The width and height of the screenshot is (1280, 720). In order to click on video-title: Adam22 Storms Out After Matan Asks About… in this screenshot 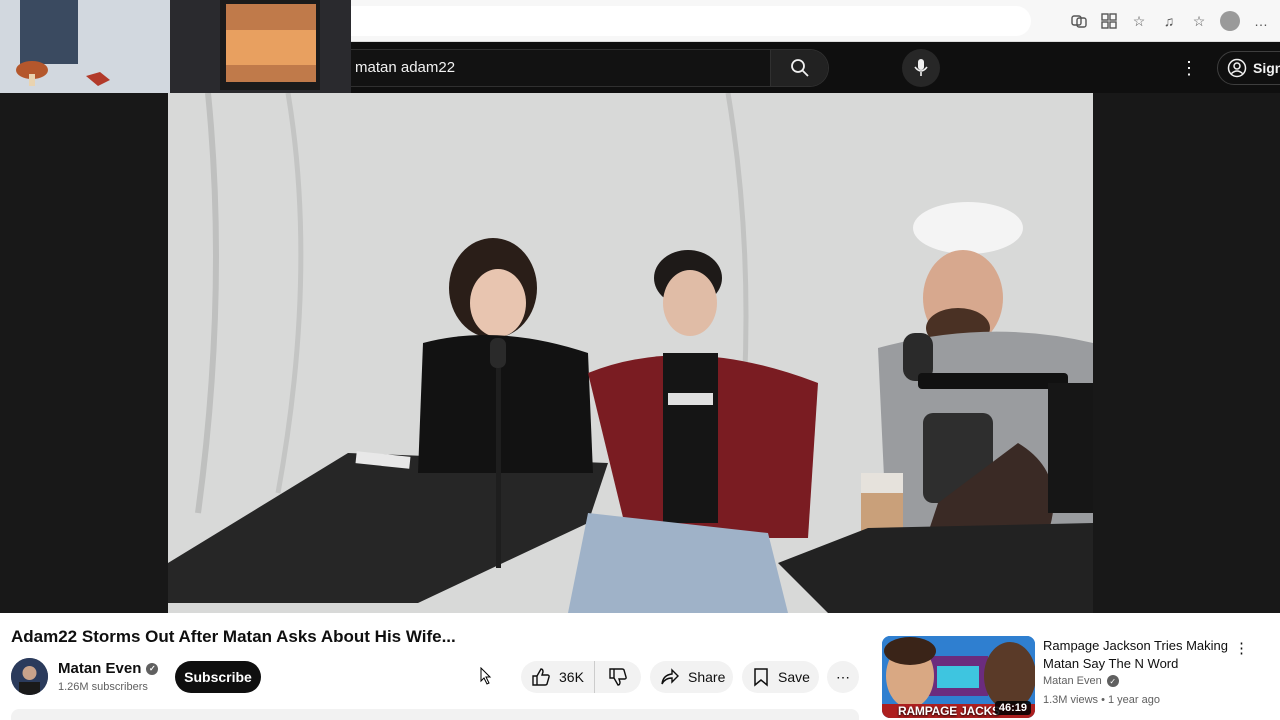, I will do `click(233, 636)`.